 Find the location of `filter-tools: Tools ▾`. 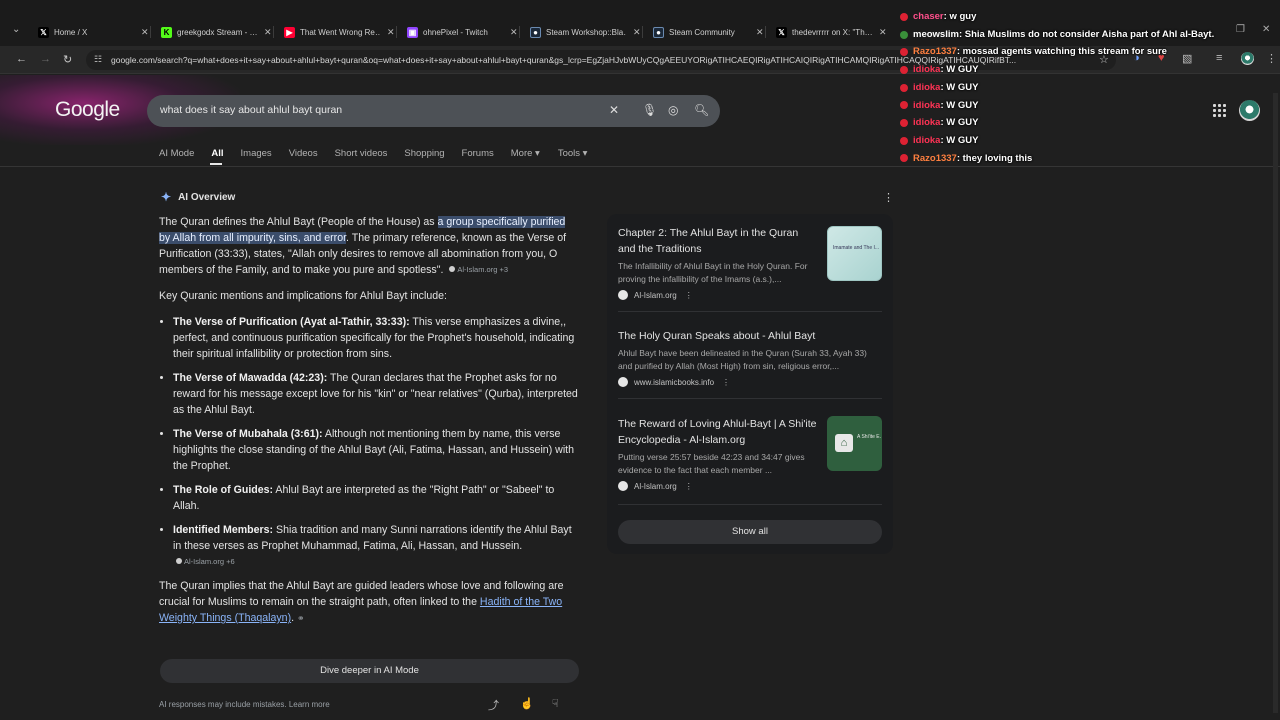

filter-tools: Tools ▾ is located at coordinates (573, 155).